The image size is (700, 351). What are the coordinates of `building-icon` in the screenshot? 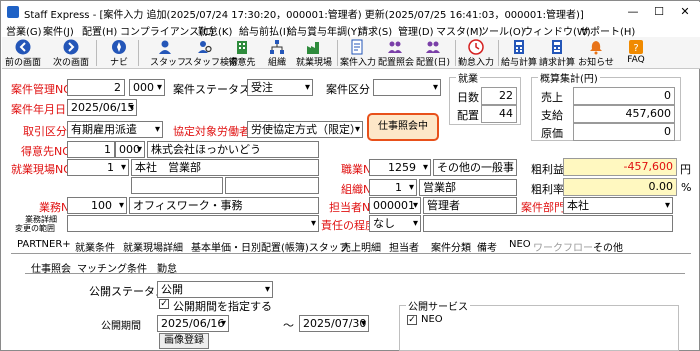 It's located at (242, 47).